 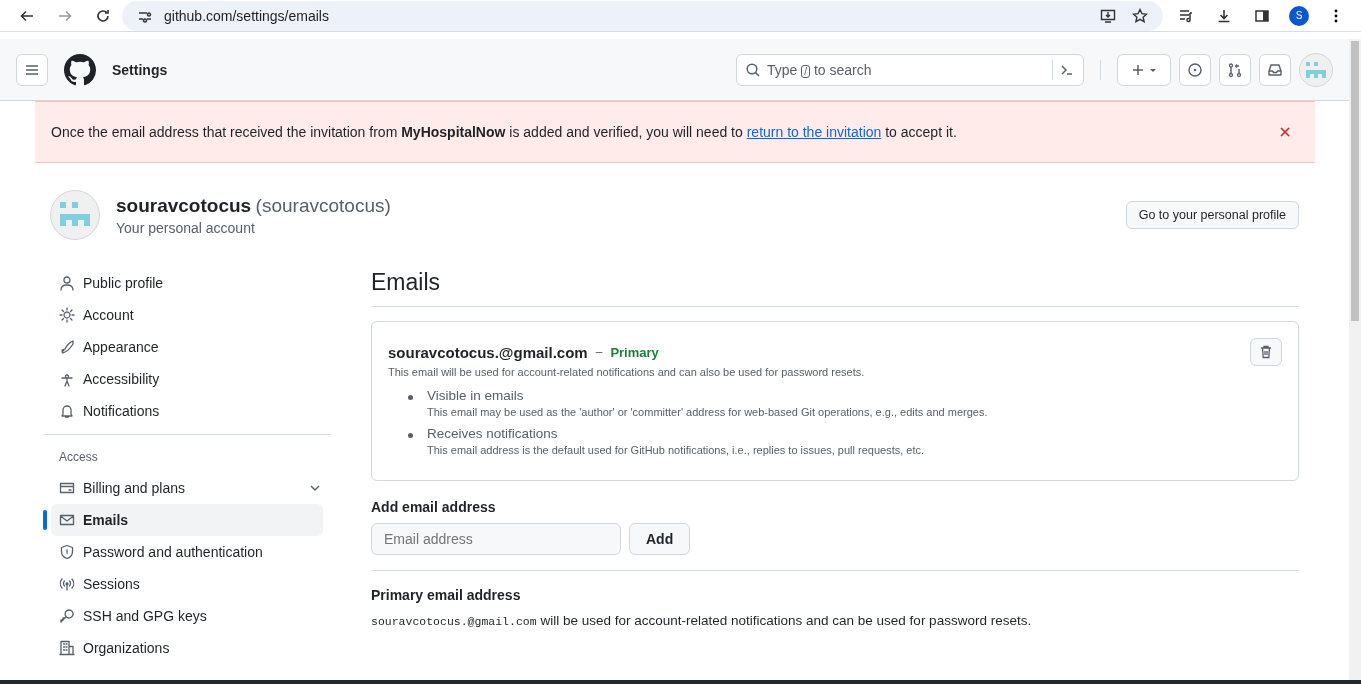 What do you see at coordinates (1140, 15) in the screenshot?
I see `star-icon` at bounding box center [1140, 15].